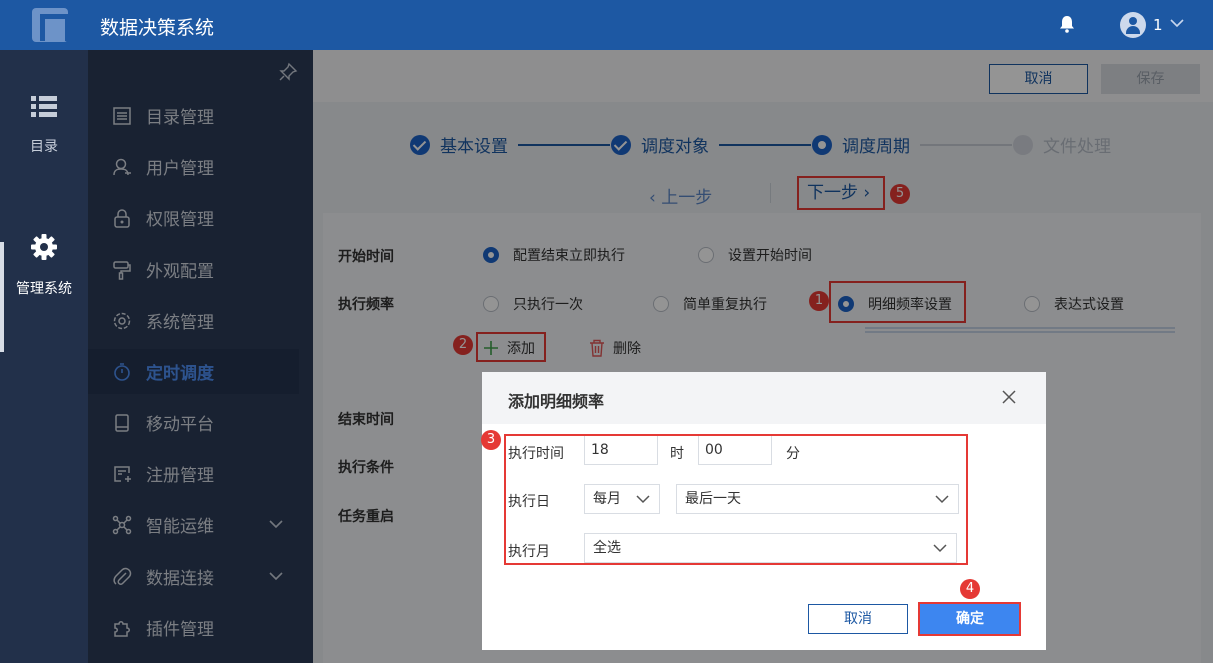 This screenshot has height=663, width=1213. What do you see at coordinates (44, 356) in the screenshot?
I see `icon-rail: 目录 管理系统` at bounding box center [44, 356].